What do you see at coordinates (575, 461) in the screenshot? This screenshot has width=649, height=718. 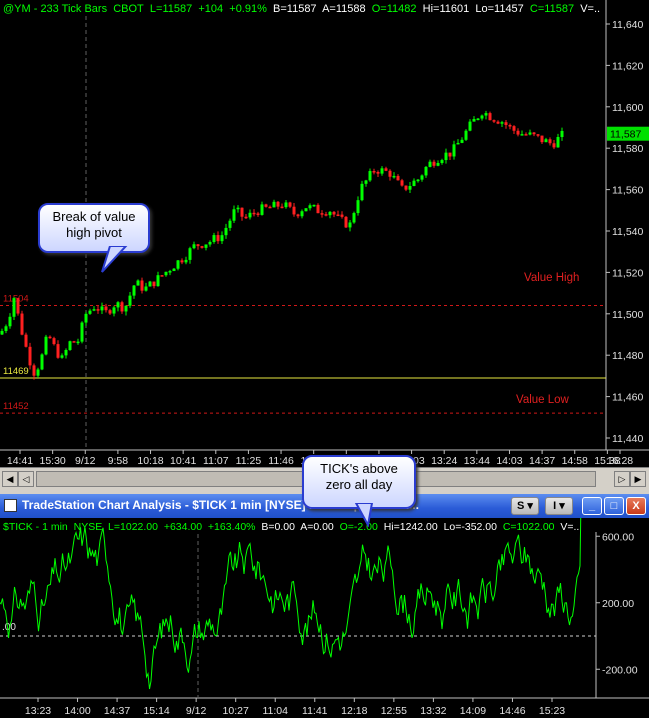 I see `time-tick-label: 14:58` at bounding box center [575, 461].